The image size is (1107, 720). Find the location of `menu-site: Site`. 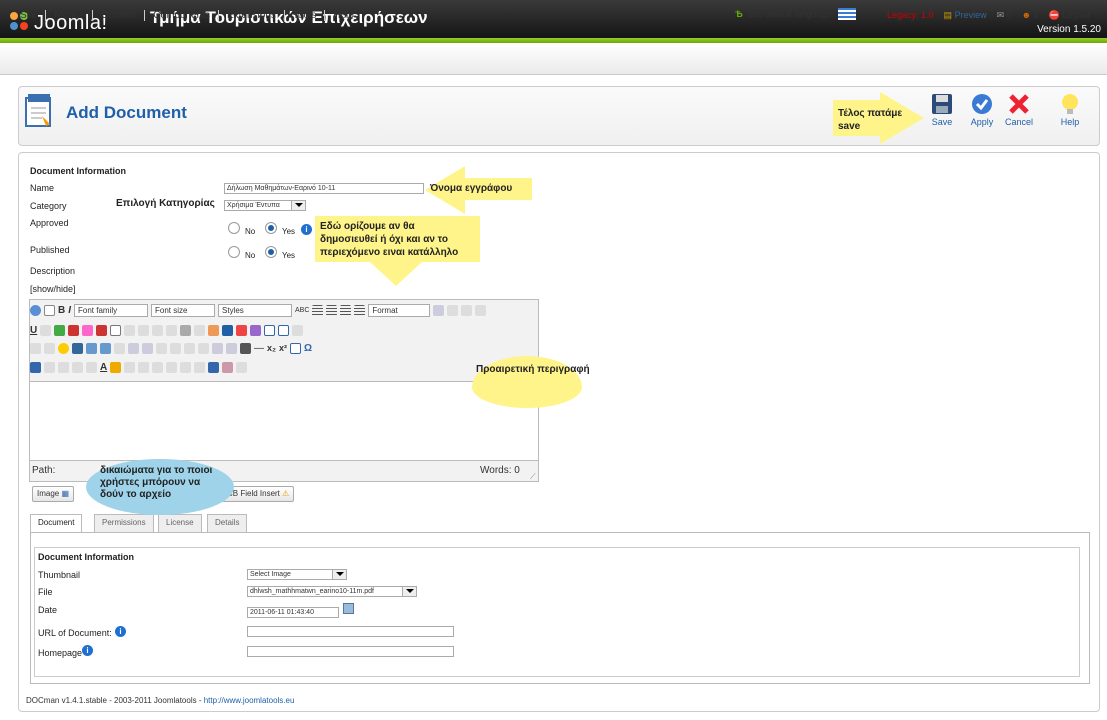

menu-site: Site is located at coordinates (29, 15).